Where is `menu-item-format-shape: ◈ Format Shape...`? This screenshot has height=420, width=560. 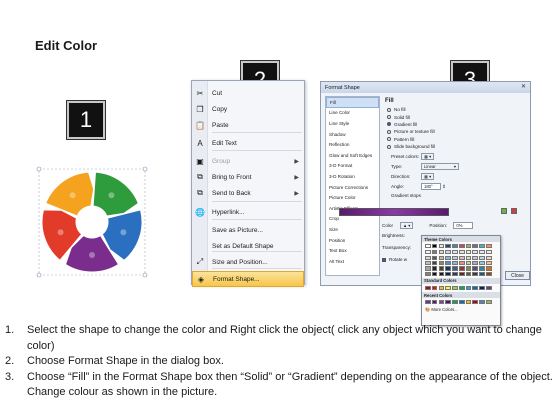
menu-item-format-shape: ◈ Format Shape... is located at coordinates (248, 279).